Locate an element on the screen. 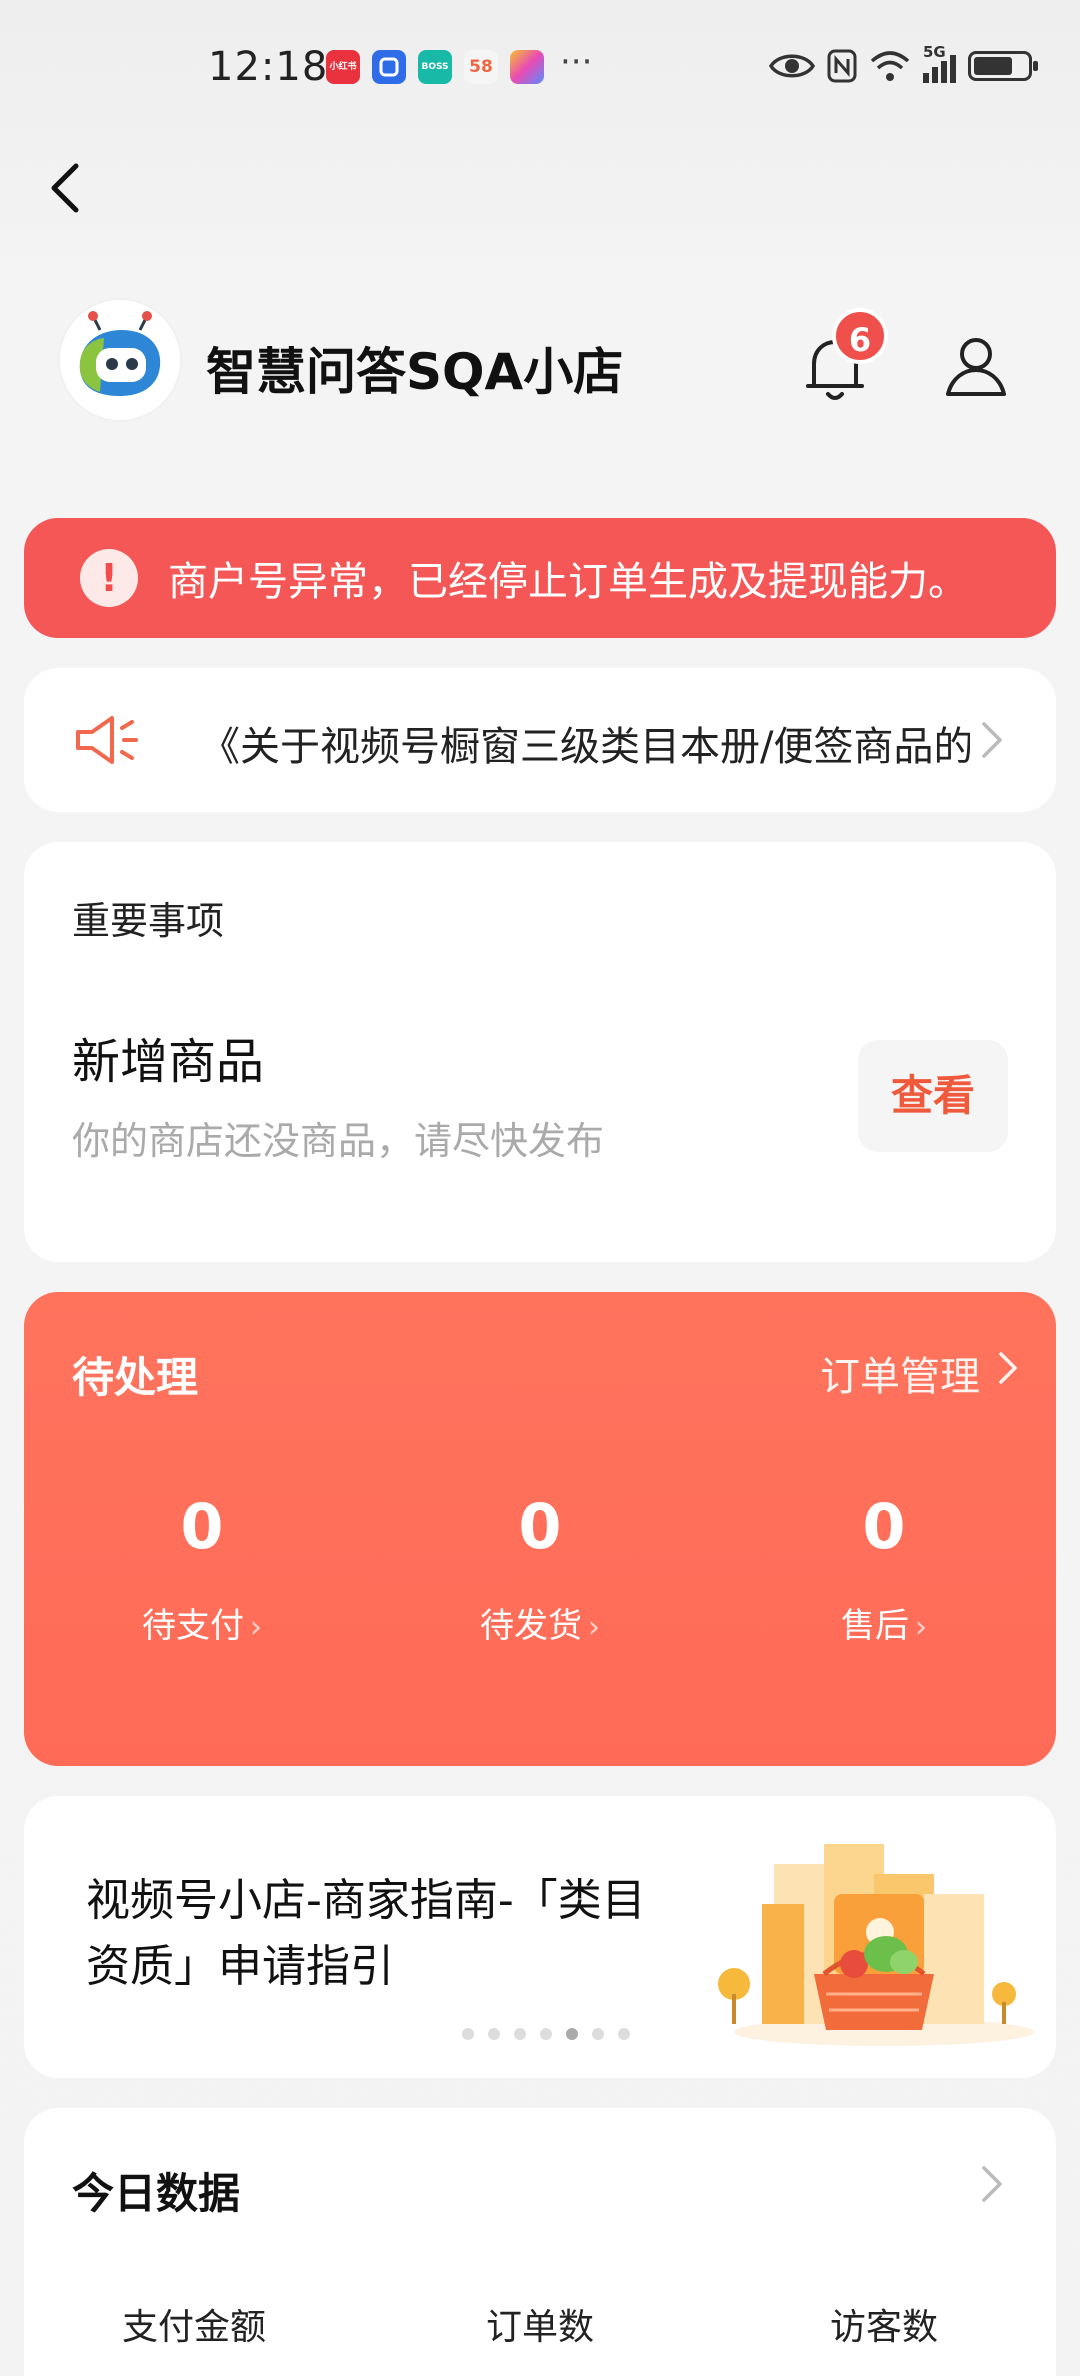  add-product-description: 你的商店还没商品，请尽快发布 is located at coordinates (338, 1141).